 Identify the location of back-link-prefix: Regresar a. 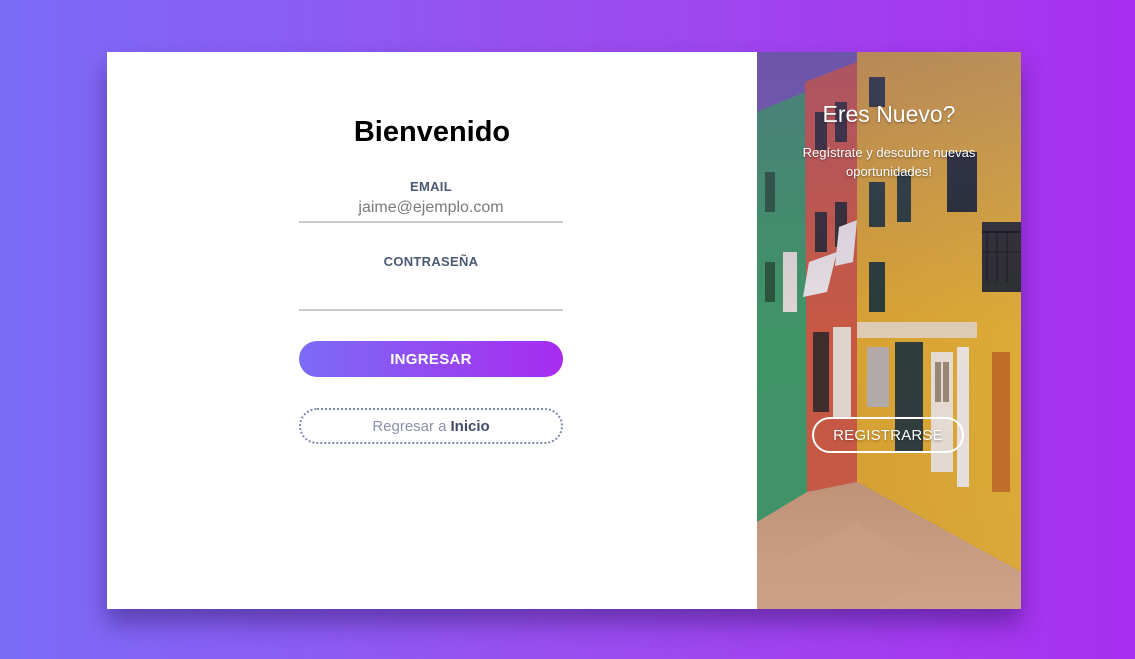
(409, 426).